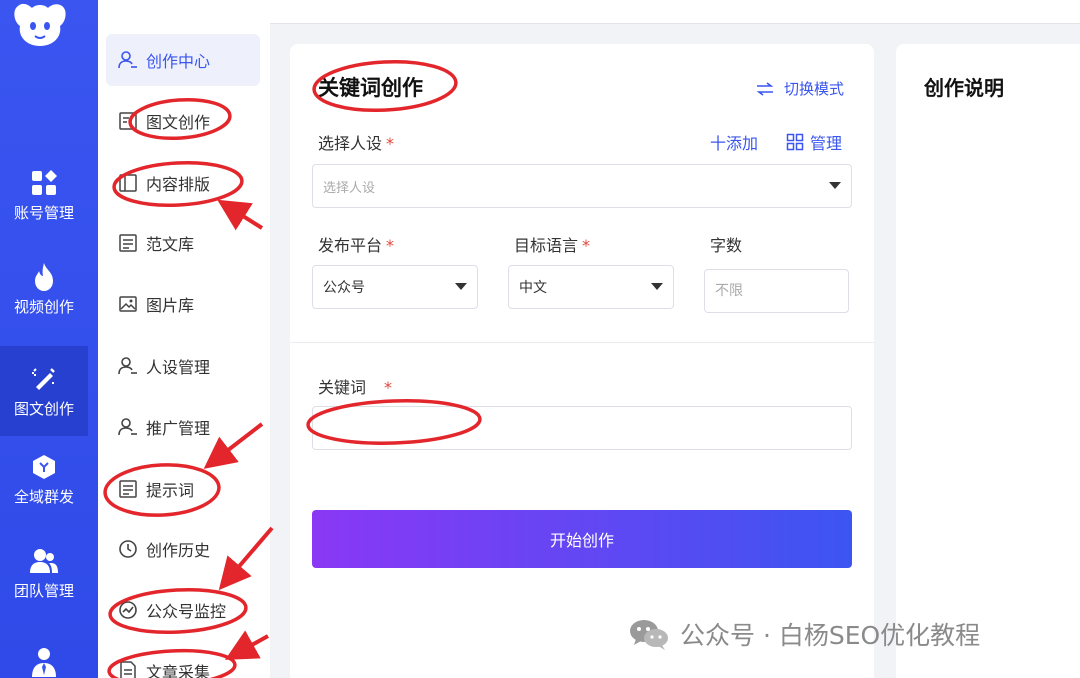 This screenshot has height=678, width=1080. Describe the element at coordinates (675, 12) in the screenshot. I see `top-bar` at that location.